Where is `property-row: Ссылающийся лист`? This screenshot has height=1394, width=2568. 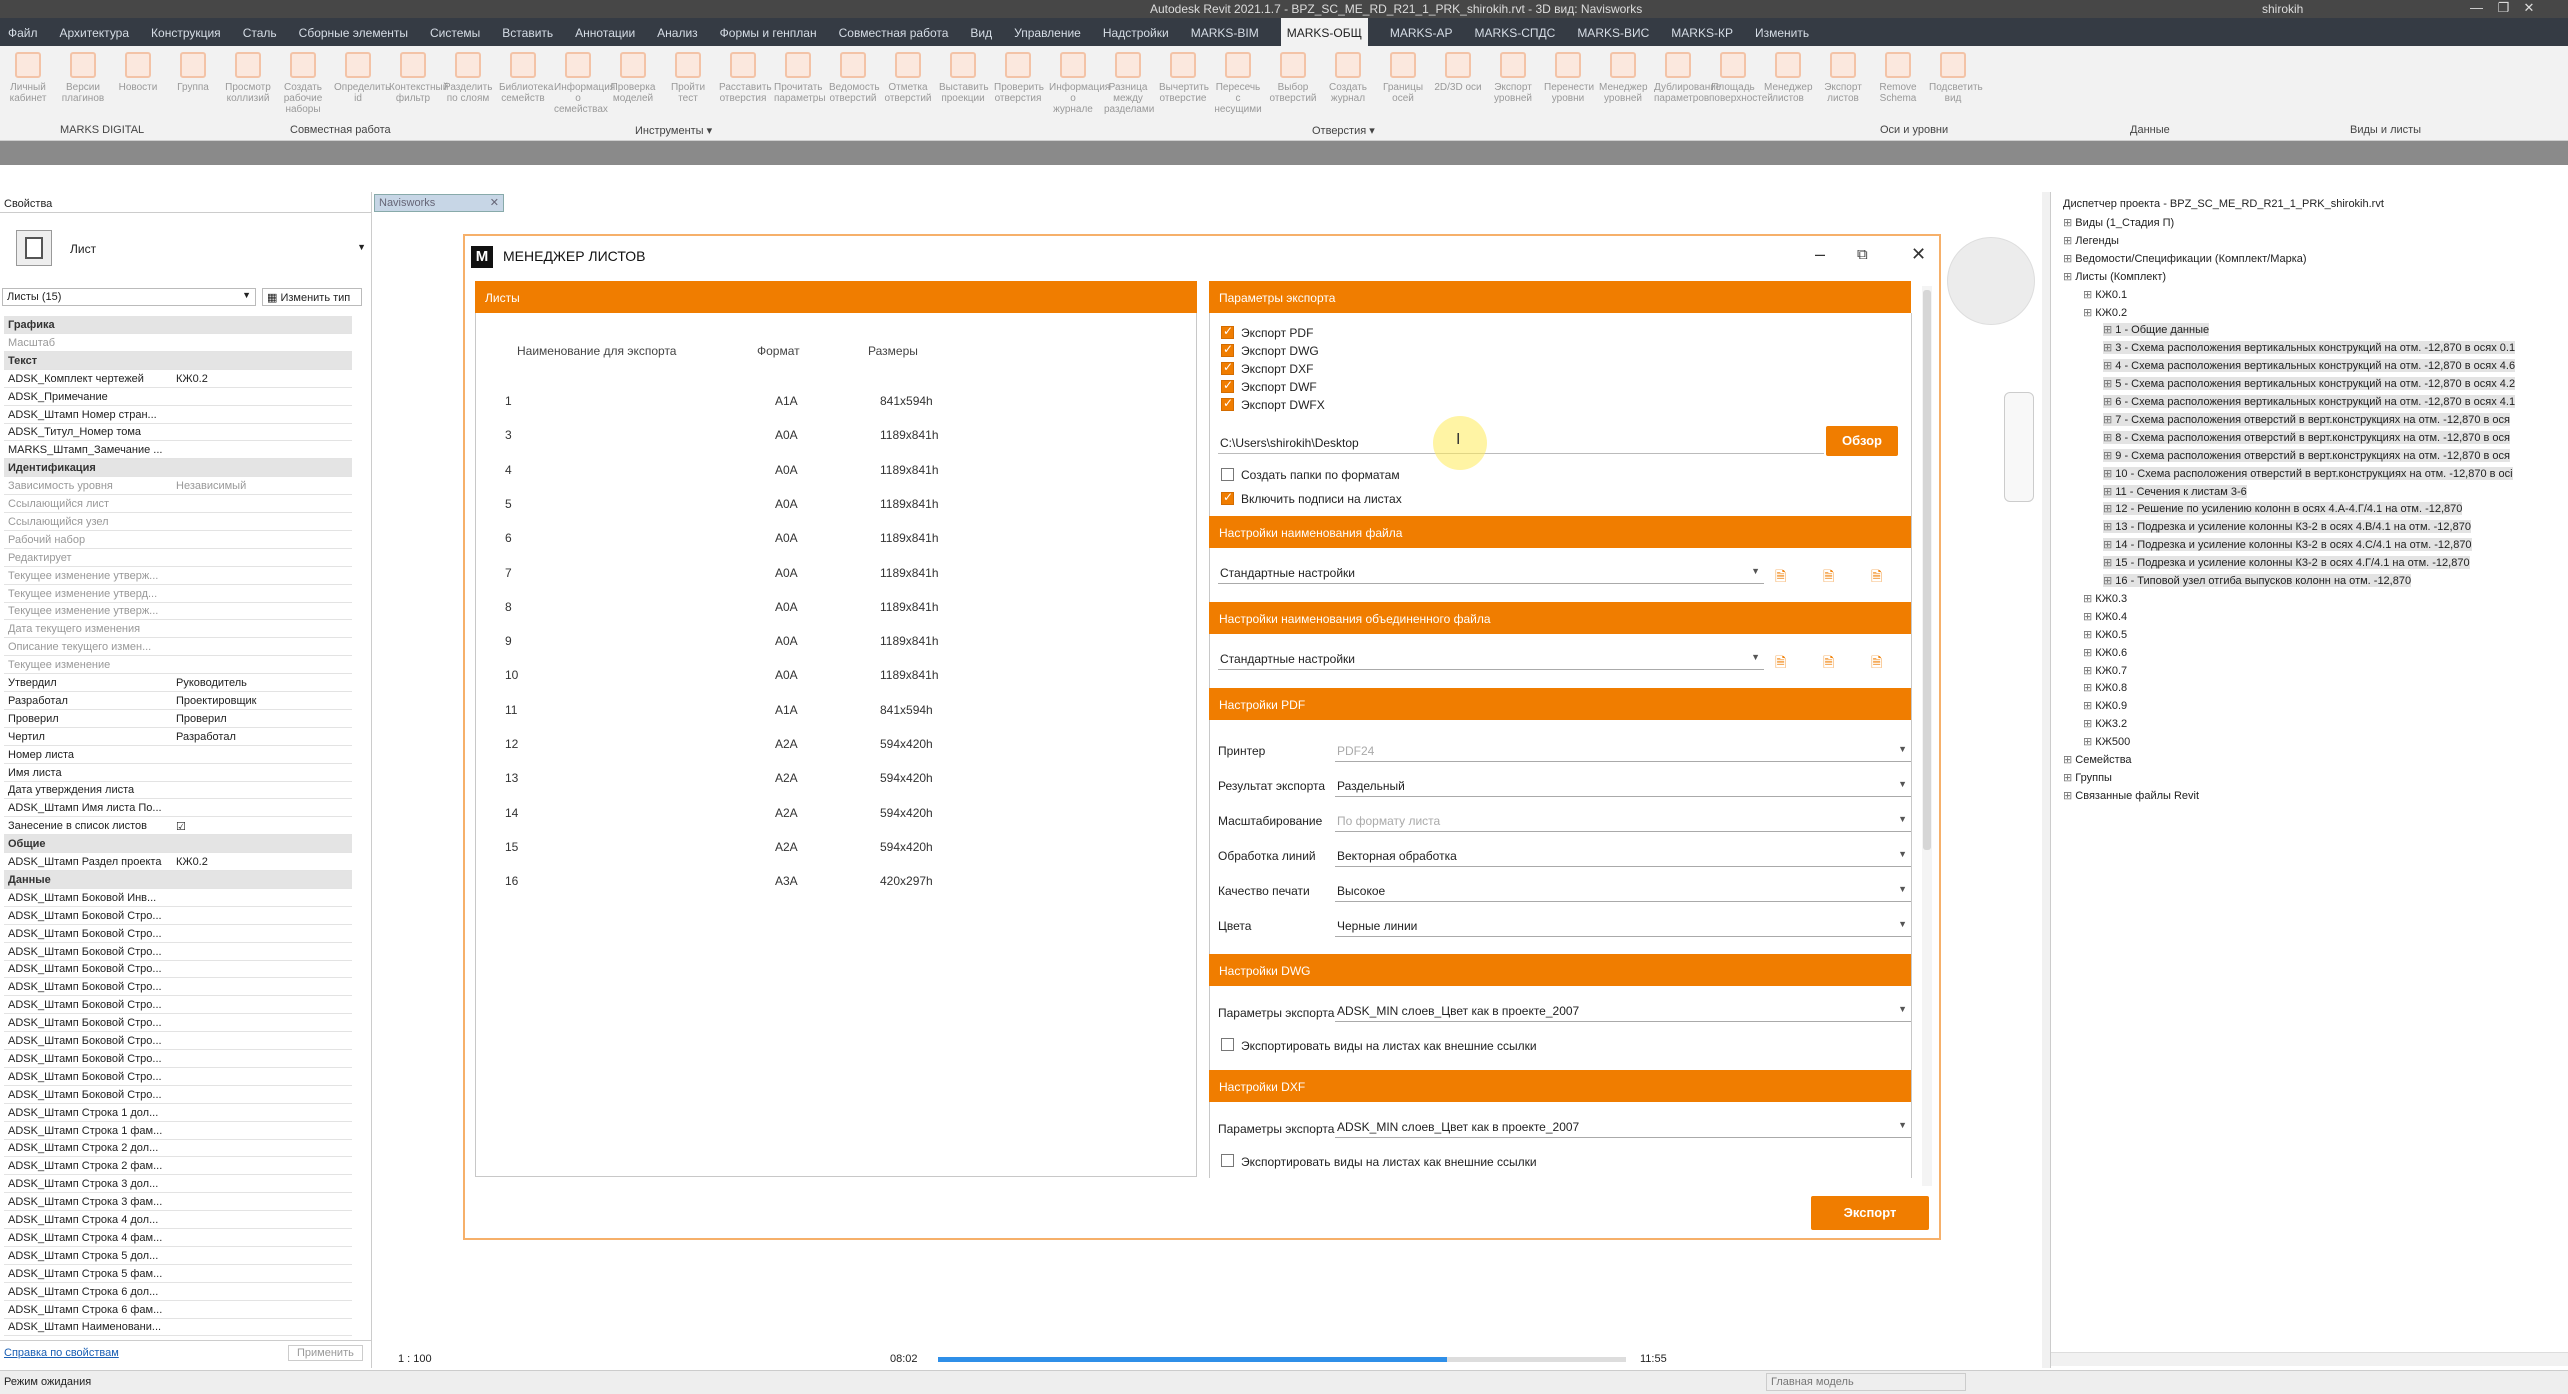 property-row: Ссылающийся лист is located at coordinates (178, 504).